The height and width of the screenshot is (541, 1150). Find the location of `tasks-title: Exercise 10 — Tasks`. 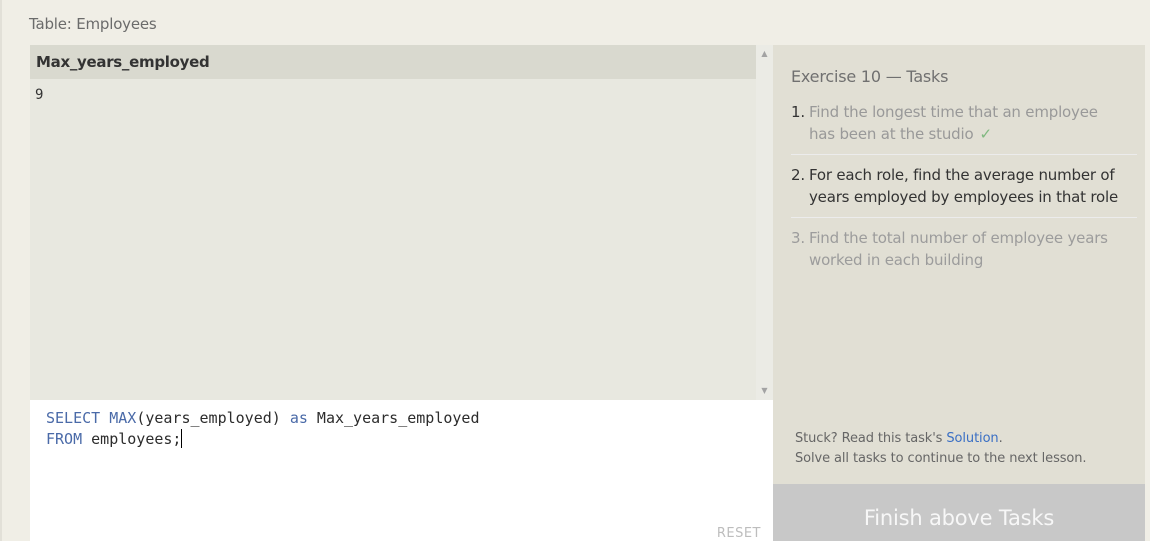

tasks-title: Exercise 10 — Tasks is located at coordinates (870, 76).